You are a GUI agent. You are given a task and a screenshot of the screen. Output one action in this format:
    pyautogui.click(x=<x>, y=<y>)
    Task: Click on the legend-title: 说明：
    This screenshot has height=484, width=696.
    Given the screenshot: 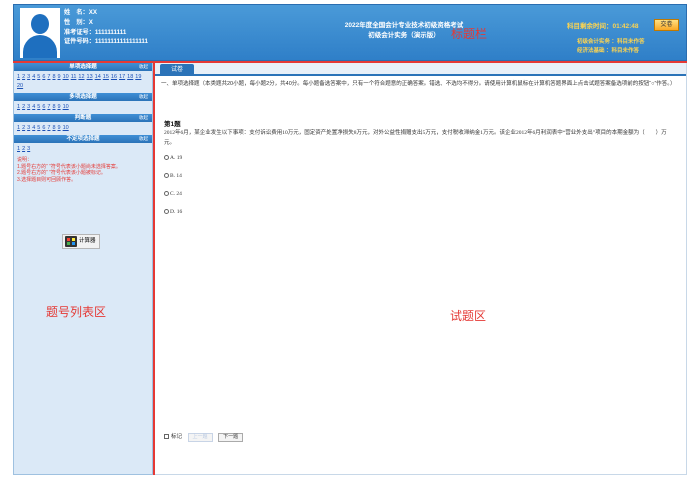 What is the action you would take?
    pyautogui.click(x=25, y=160)
    